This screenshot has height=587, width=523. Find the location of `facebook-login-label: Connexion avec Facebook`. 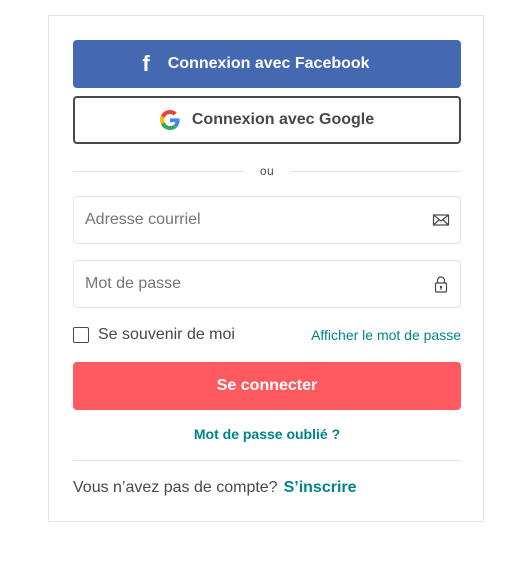

facebook-login-label: Connexion avec Facebook is located at coordinates (268, 63).